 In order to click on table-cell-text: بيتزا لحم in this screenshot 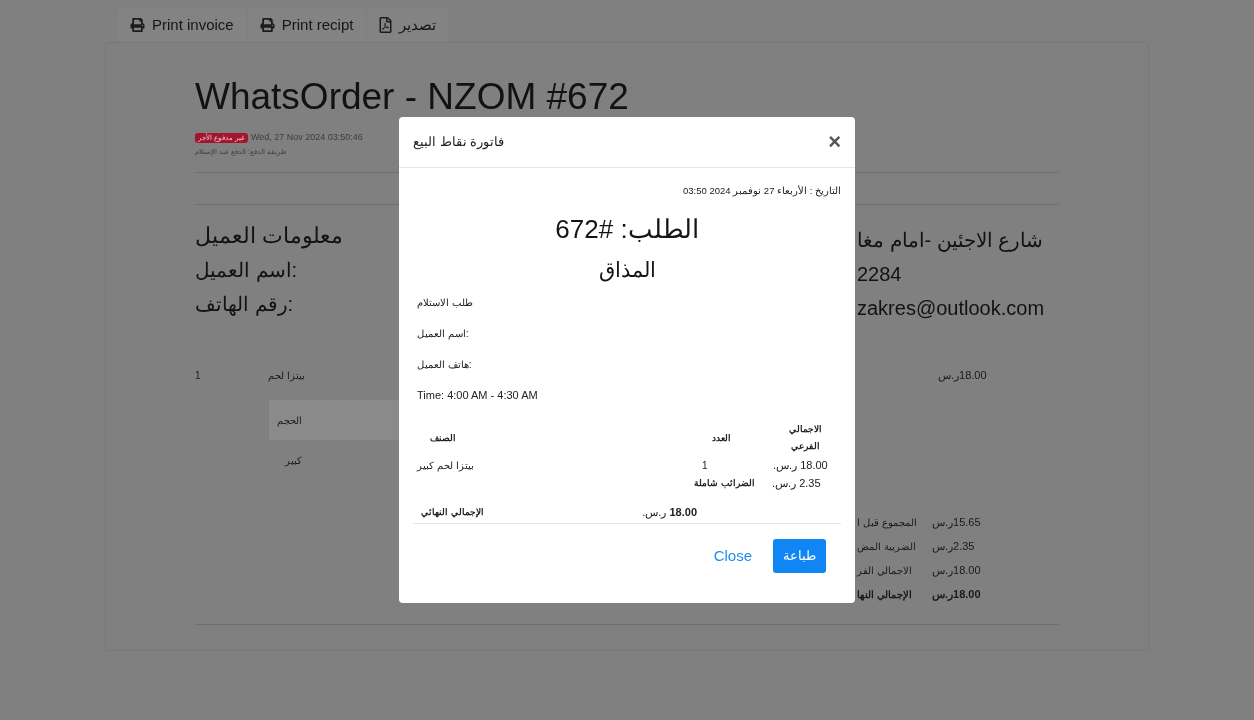, I will do `click(286, 375)`.